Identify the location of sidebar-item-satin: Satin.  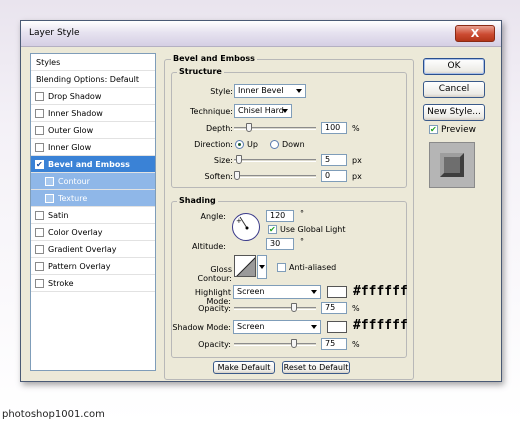
(93, 215).